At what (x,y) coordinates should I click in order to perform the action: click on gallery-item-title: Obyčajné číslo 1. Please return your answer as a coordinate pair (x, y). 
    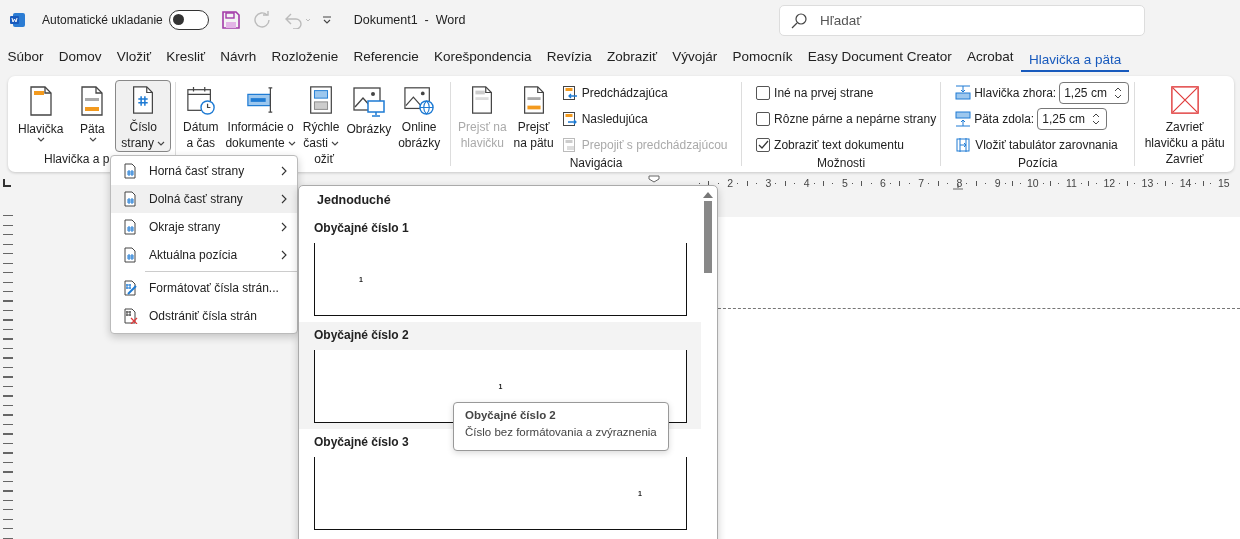
    Looking at the image, I should click on (361, 228).